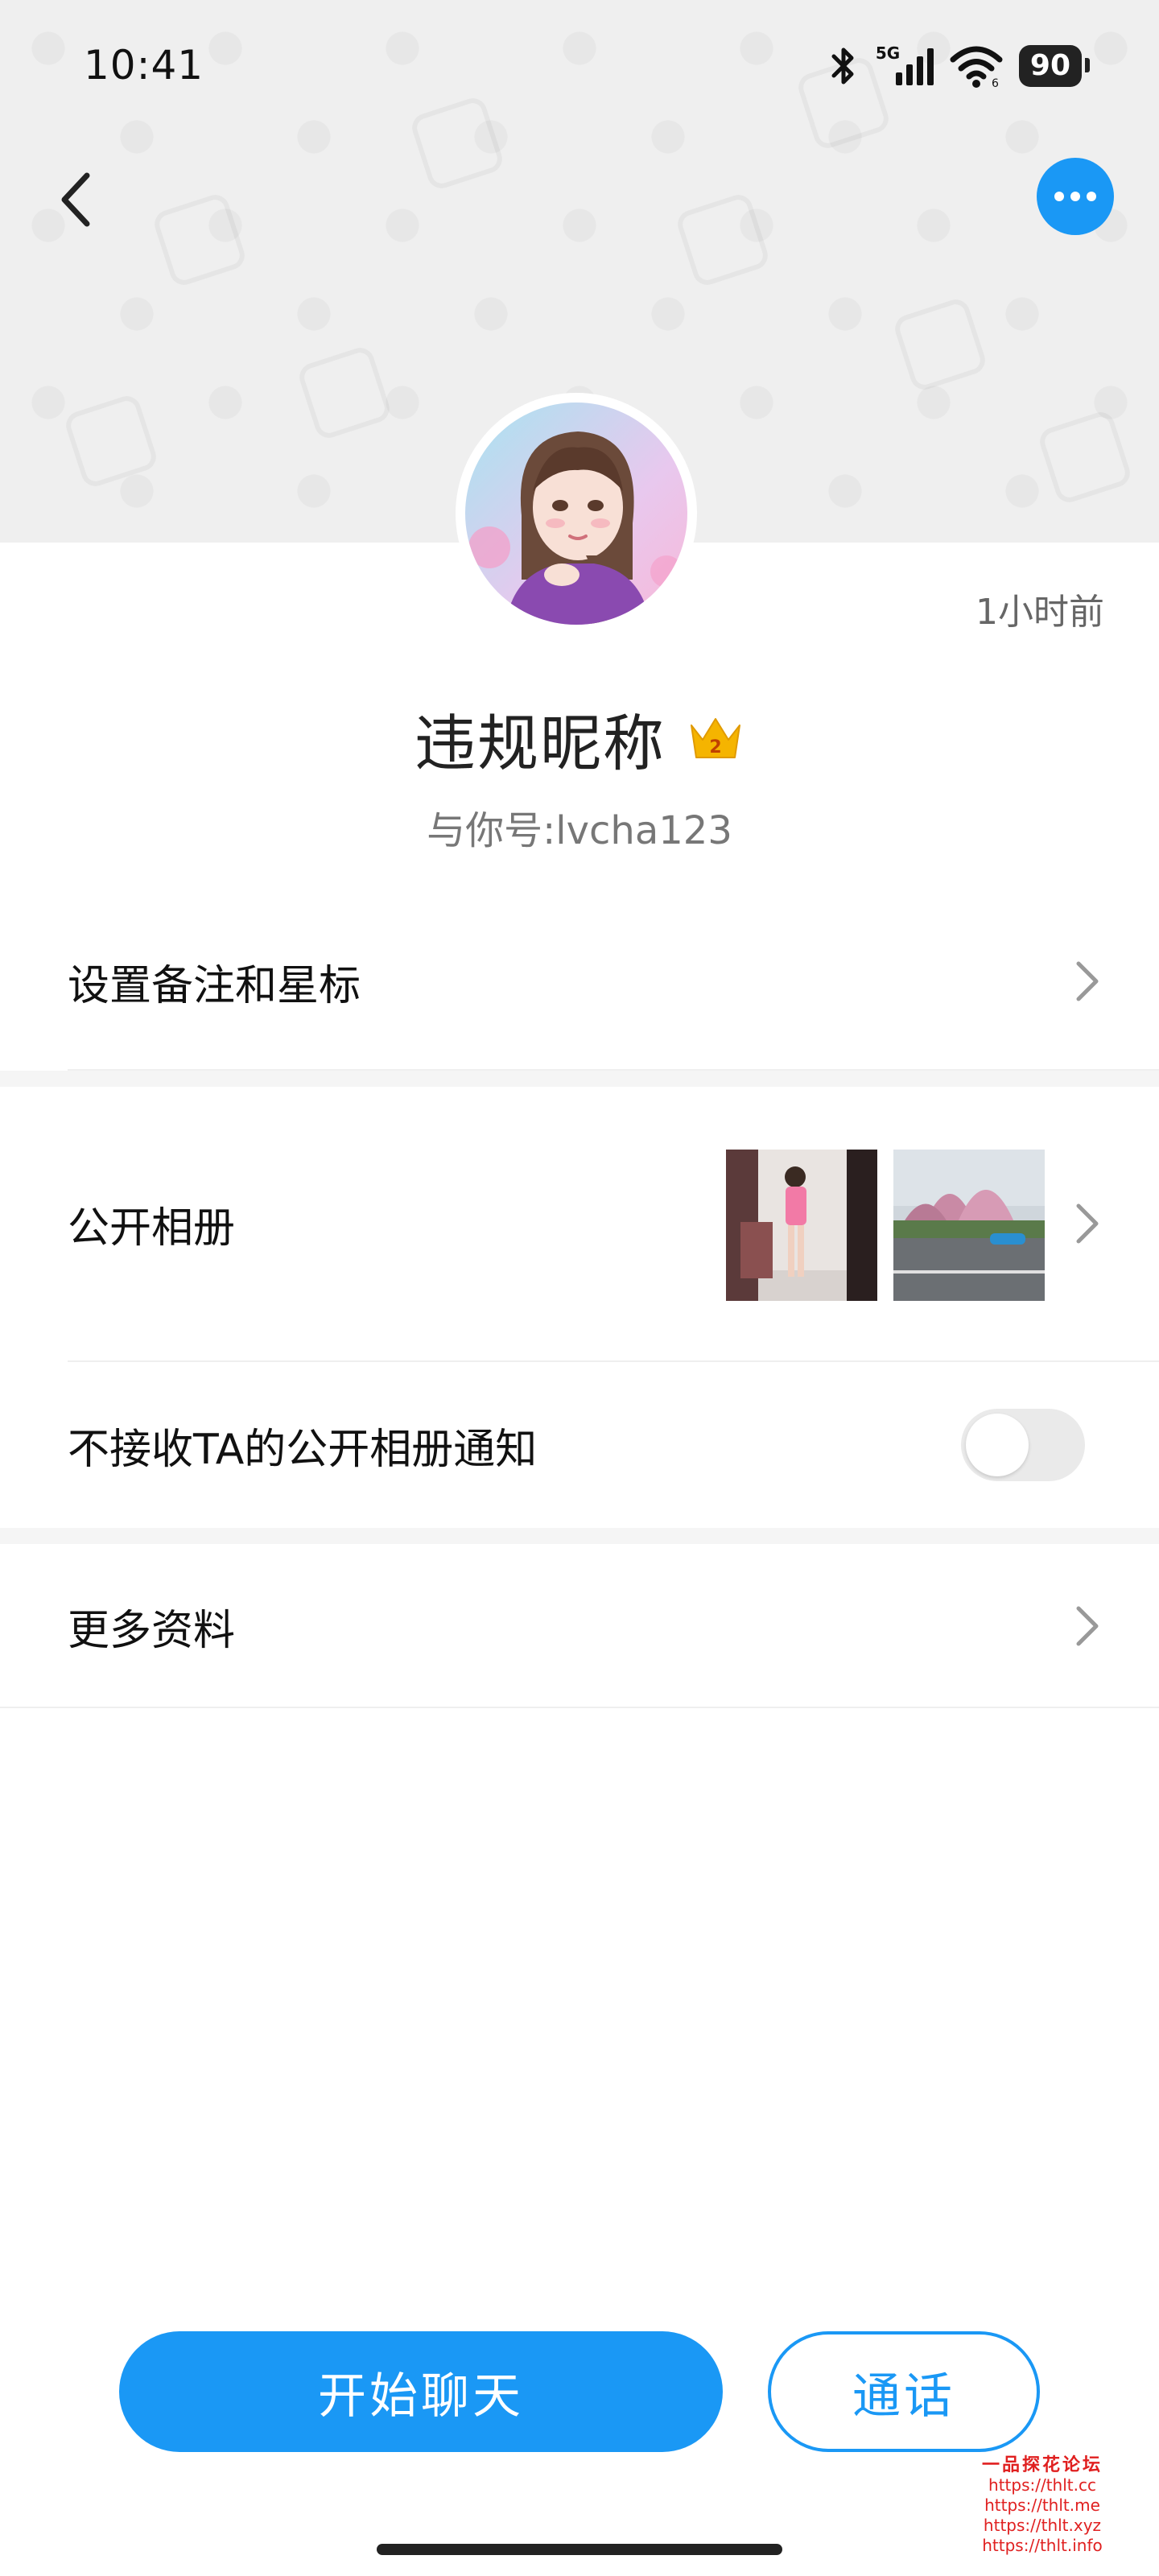 This screenshot has width=1159, height=2576. I want to click on back-button, so click(75, 199).